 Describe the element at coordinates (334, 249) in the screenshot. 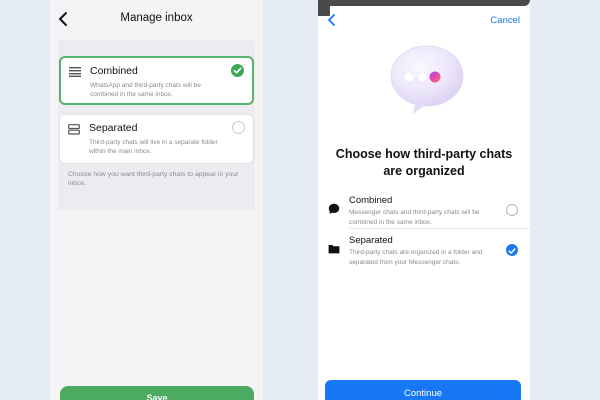

I see `folder-icon` at that location.